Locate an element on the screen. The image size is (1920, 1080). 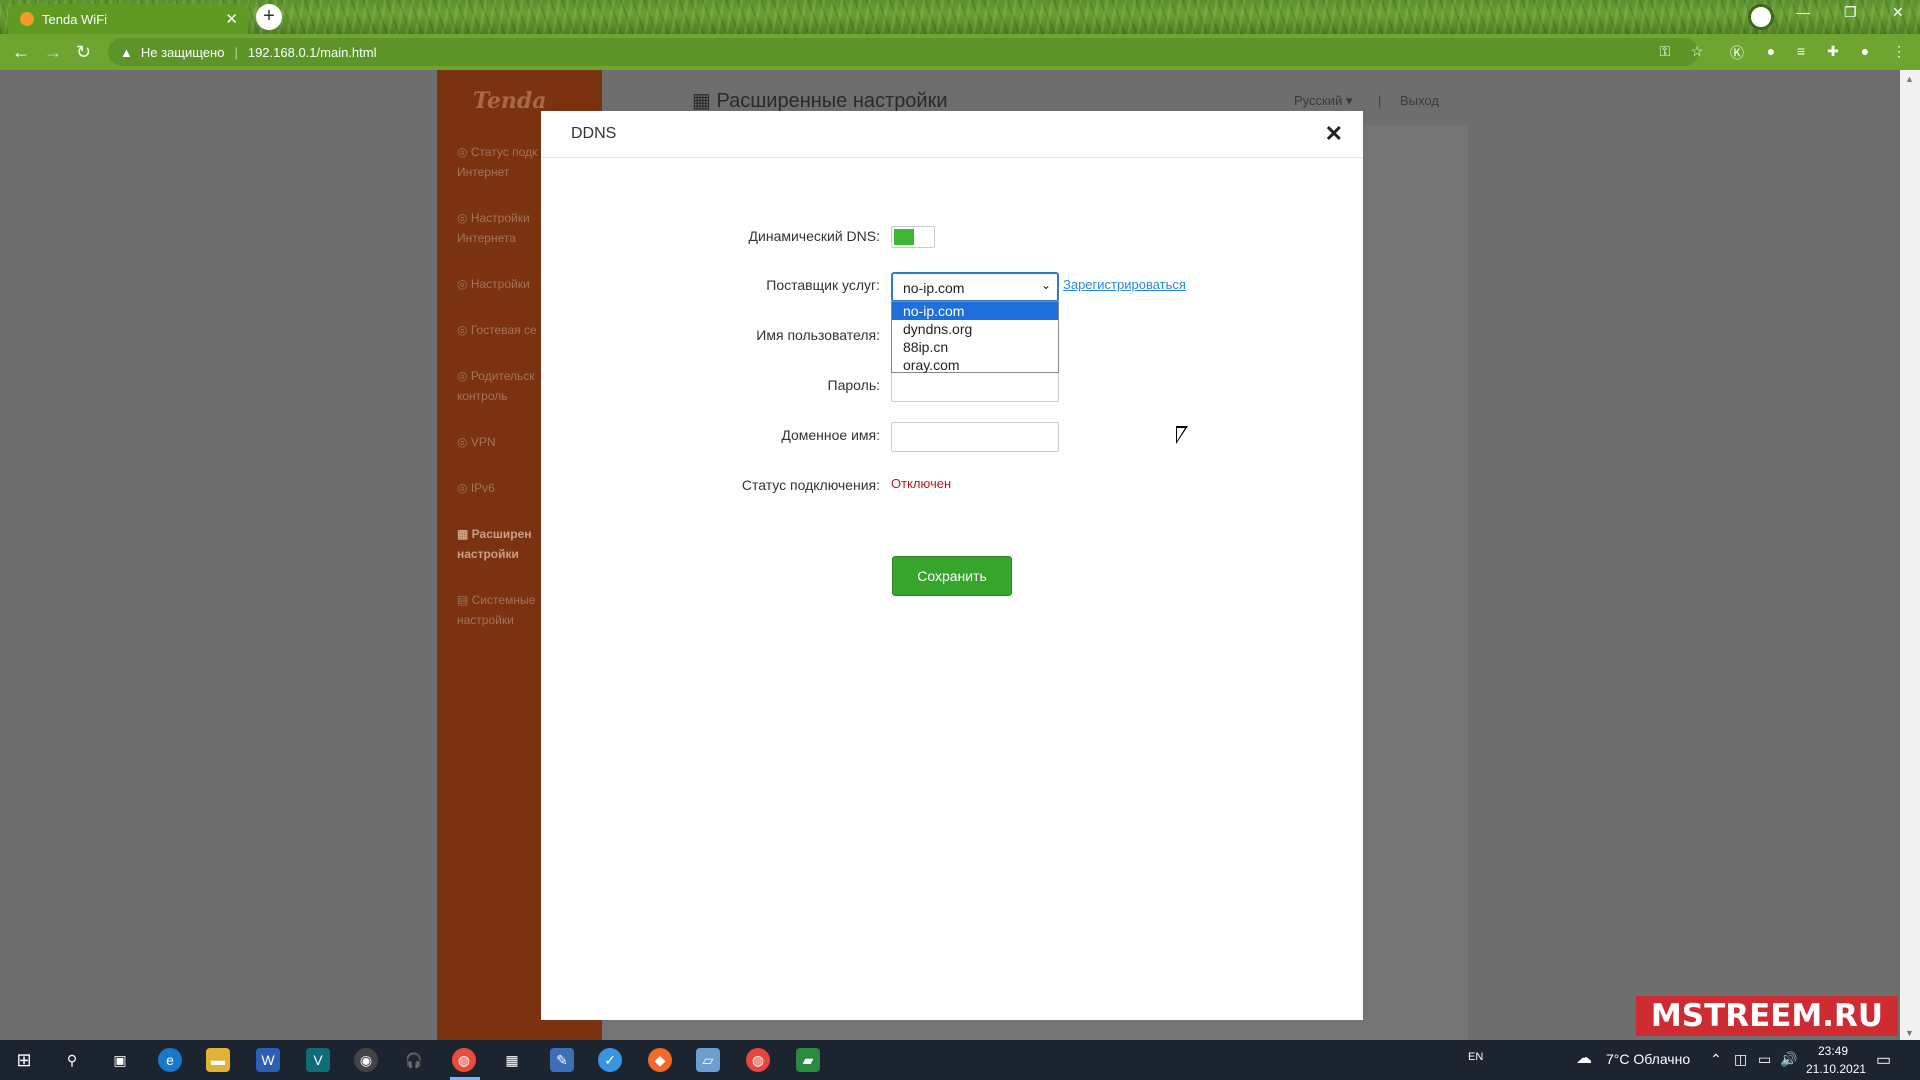
url-text: 192.168.0.1/main.html is located at coordinates (312, 52).